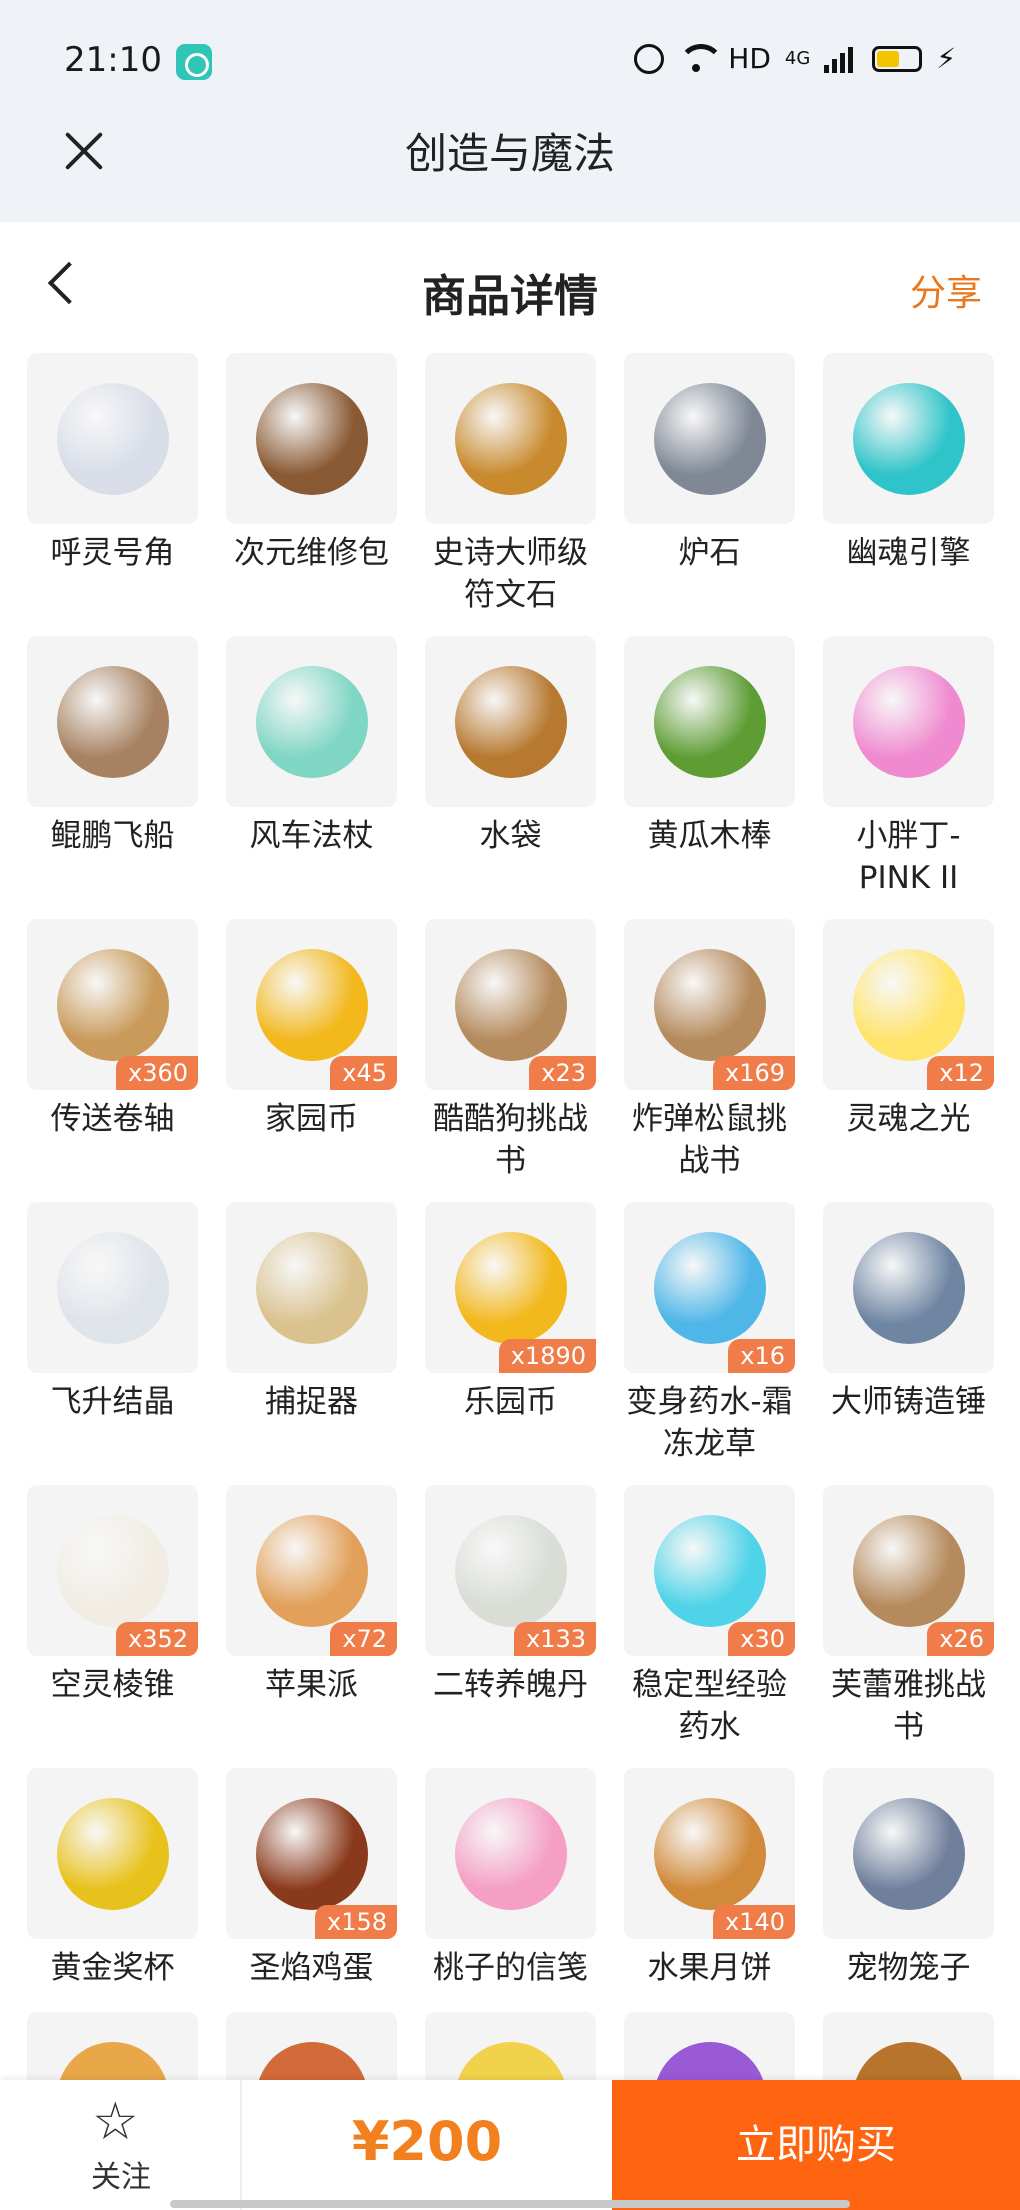  I want to click on grid-item: x133 二转养魄丹, so click(510, 1626).